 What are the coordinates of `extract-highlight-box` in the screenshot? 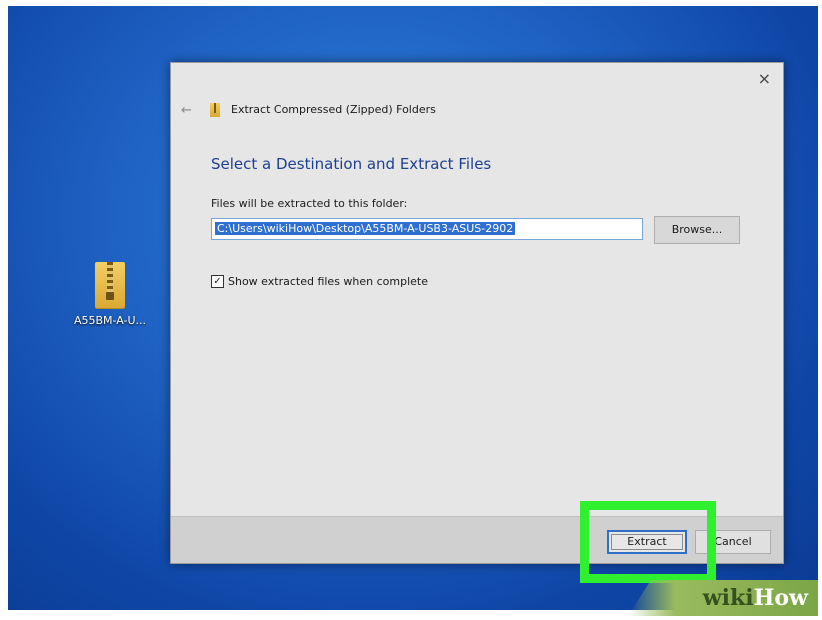 It's located at (648, 542).